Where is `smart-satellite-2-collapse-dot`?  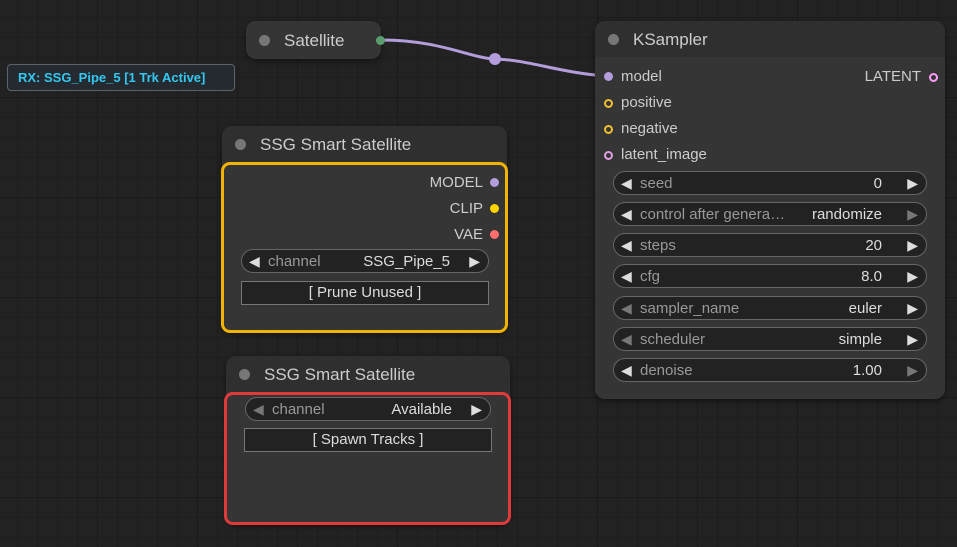
smart-satellite-2-collapse-dot is located at coordinates (244, 374).